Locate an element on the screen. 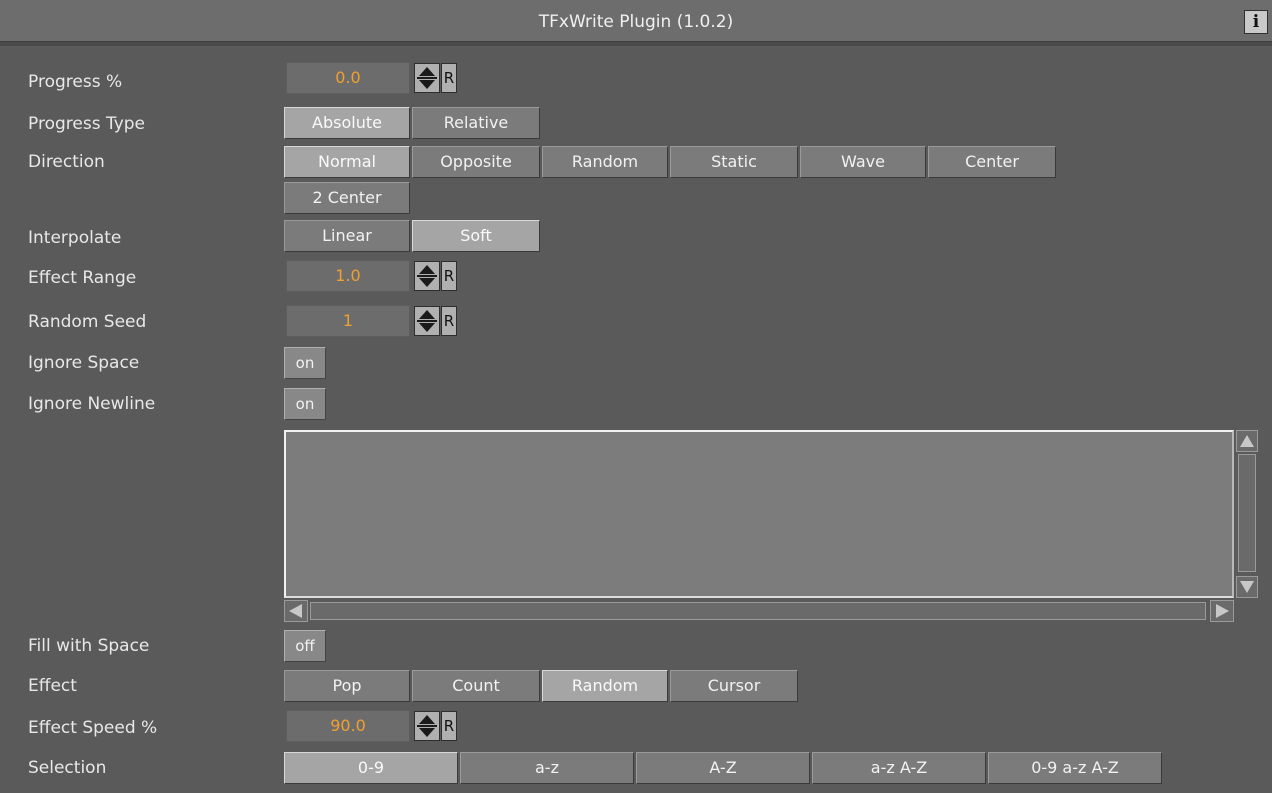 The image size is (1272, 793). ignore-newline-label: Ignore Newline is located at coordinates (92, 404).